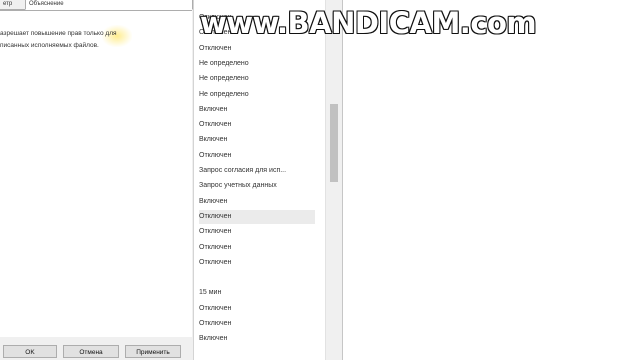 The height and width of the screenshot is (360, 640). What do you see at coordinates (30, 351) in the screenshot?
I see `ok-button: OK` at bounding box center [30, 351].